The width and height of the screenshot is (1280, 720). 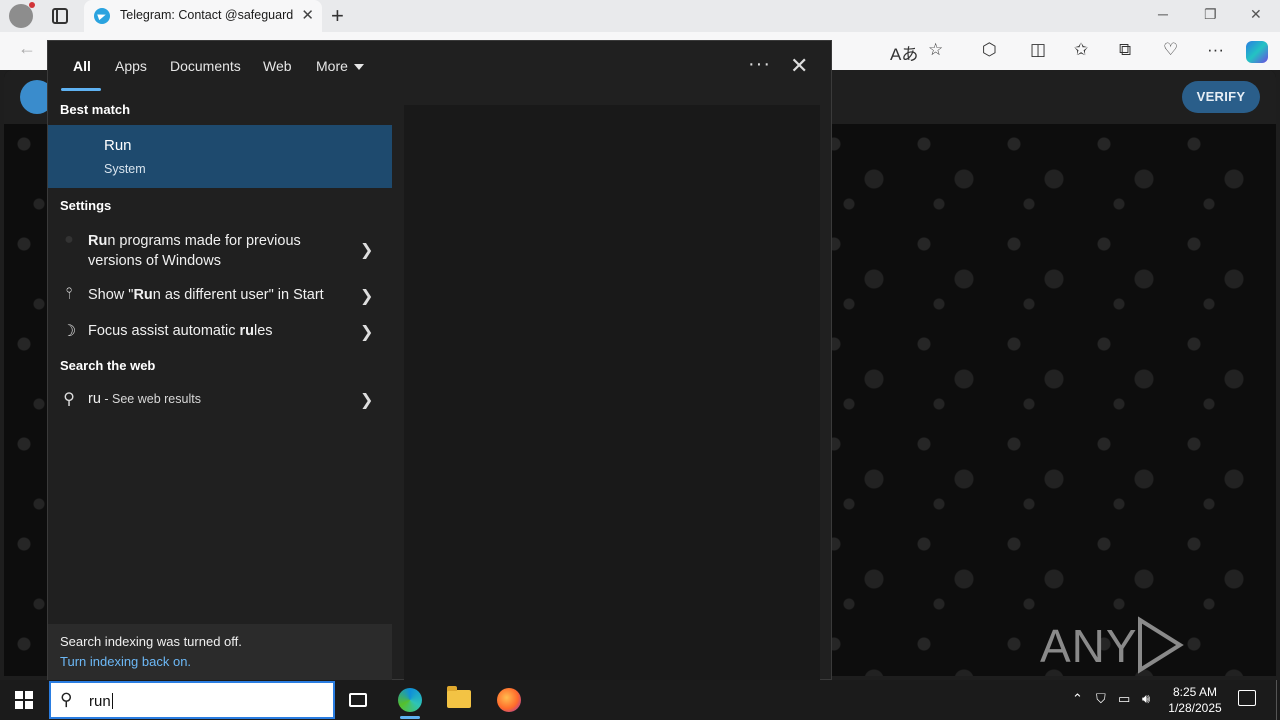 What do you see at coordinates (125, 661) in the screenshot?
I see `turn-indexing-on-link: Turn indexing back on.` at bounding box center [125, 661].